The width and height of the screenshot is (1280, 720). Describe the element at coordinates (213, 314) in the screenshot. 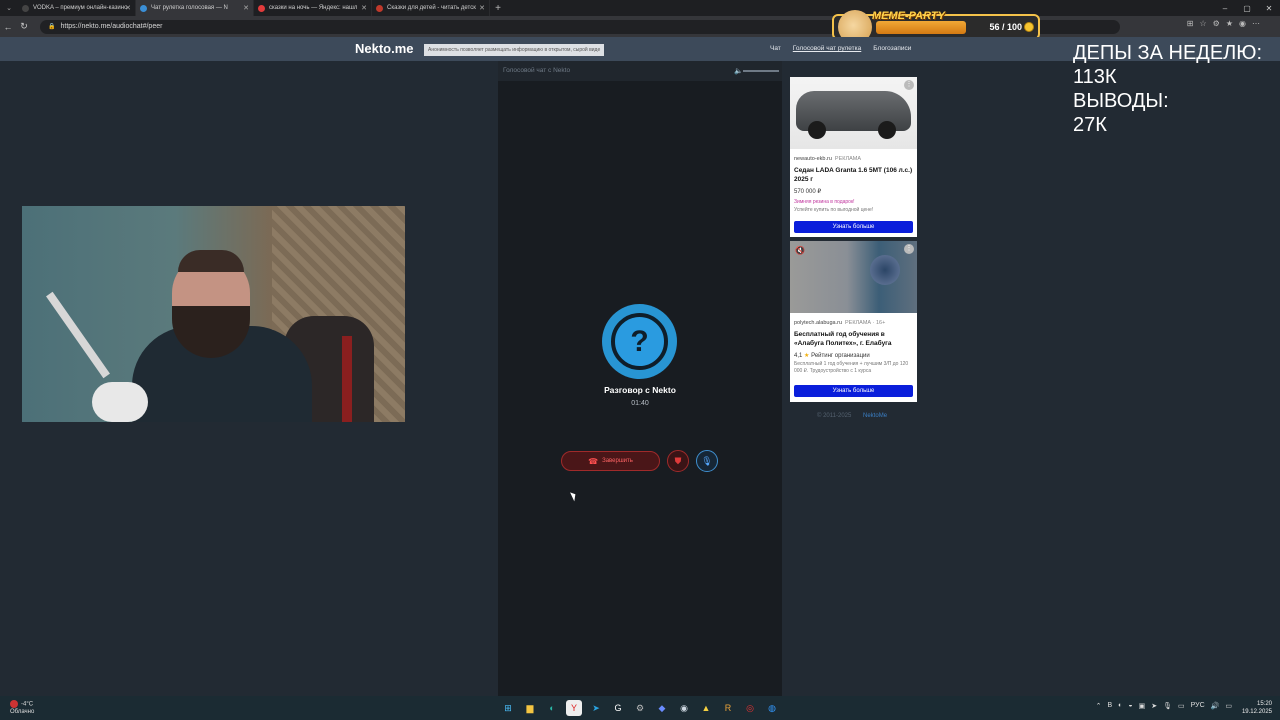

I see `webcam-overlay` at that location.